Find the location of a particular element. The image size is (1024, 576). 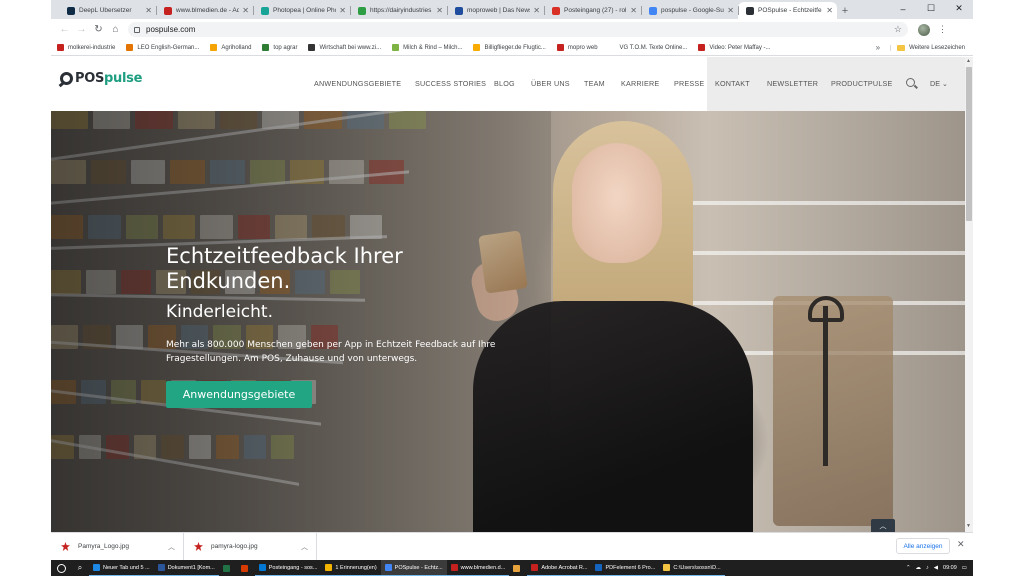

tray-icon: ☁ is located at coordinates (919, 568).